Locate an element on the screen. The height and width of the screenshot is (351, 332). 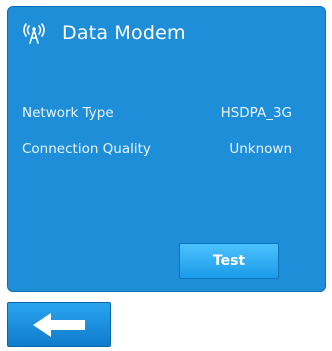
connection-quality-value: Unknown is located at coordinates (260, 149).